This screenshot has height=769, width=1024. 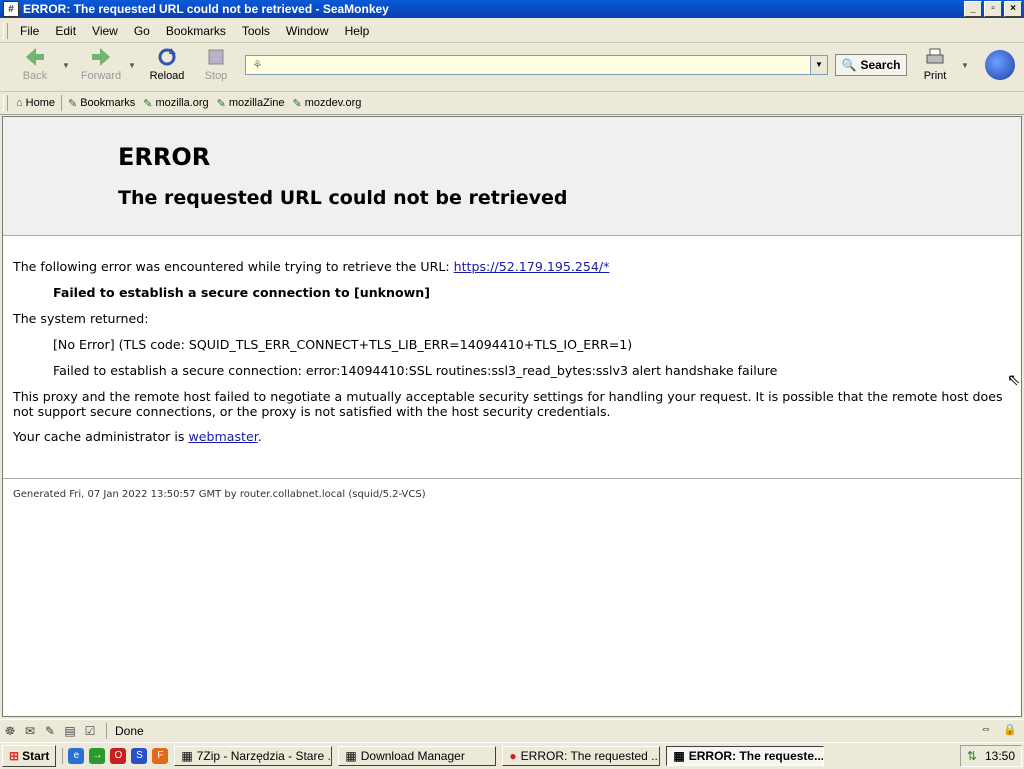 What do you see at coordinates (343, 198) in the screenshot?
I see `page-subtitle: The requested URL could not be retrieved` at bounding box center [343, 198].